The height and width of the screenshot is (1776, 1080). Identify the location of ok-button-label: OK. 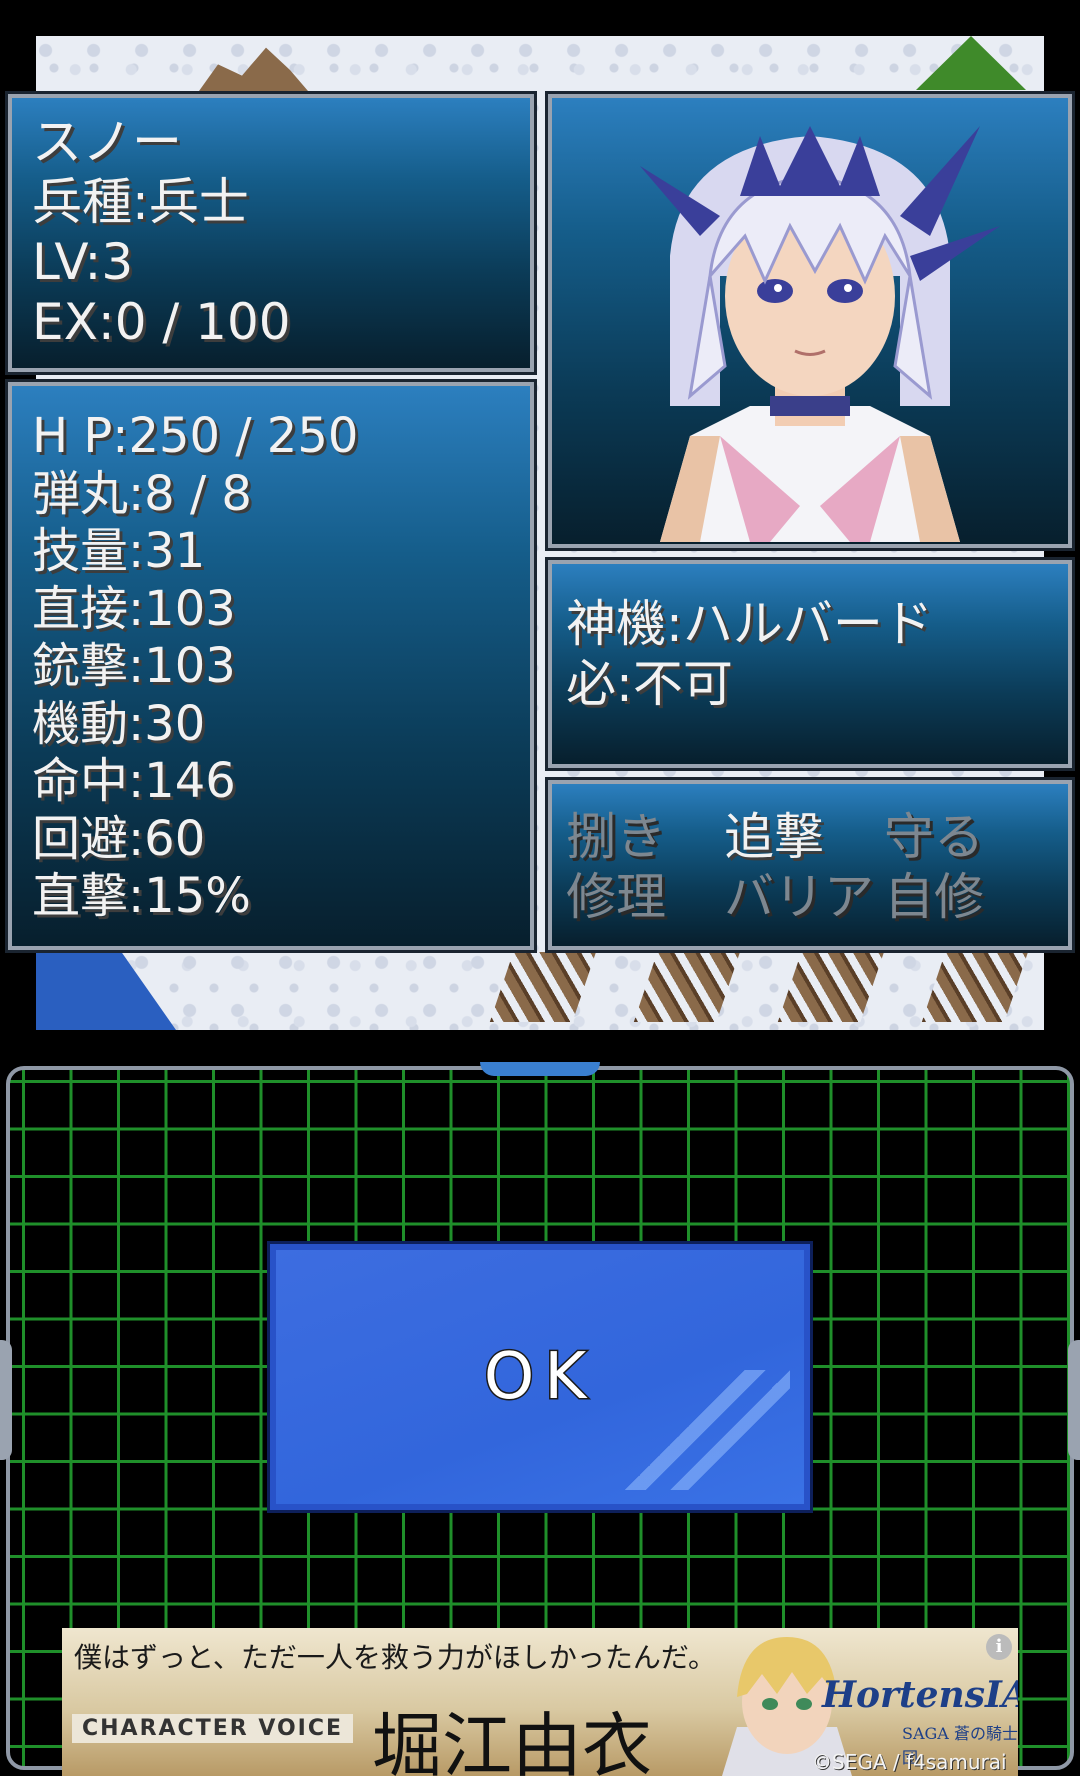
(539, 1377).